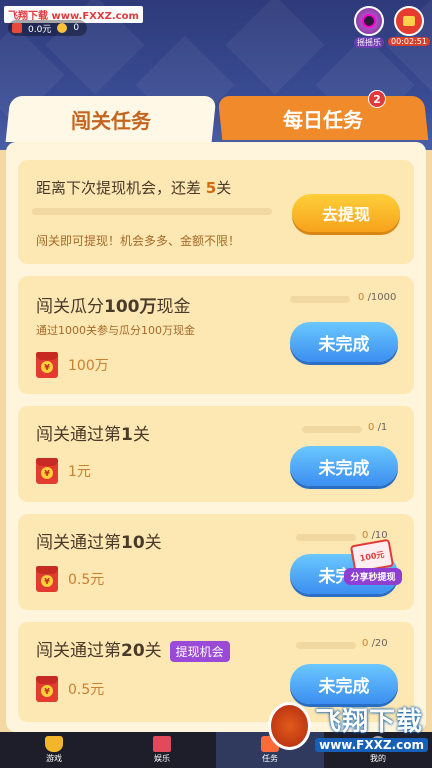 The image size is (432, 768). What do you see at coordinates (377, 99) in the screenshot?
I see `daily-tasks-badge: 2` at bounding box center [377, 99].